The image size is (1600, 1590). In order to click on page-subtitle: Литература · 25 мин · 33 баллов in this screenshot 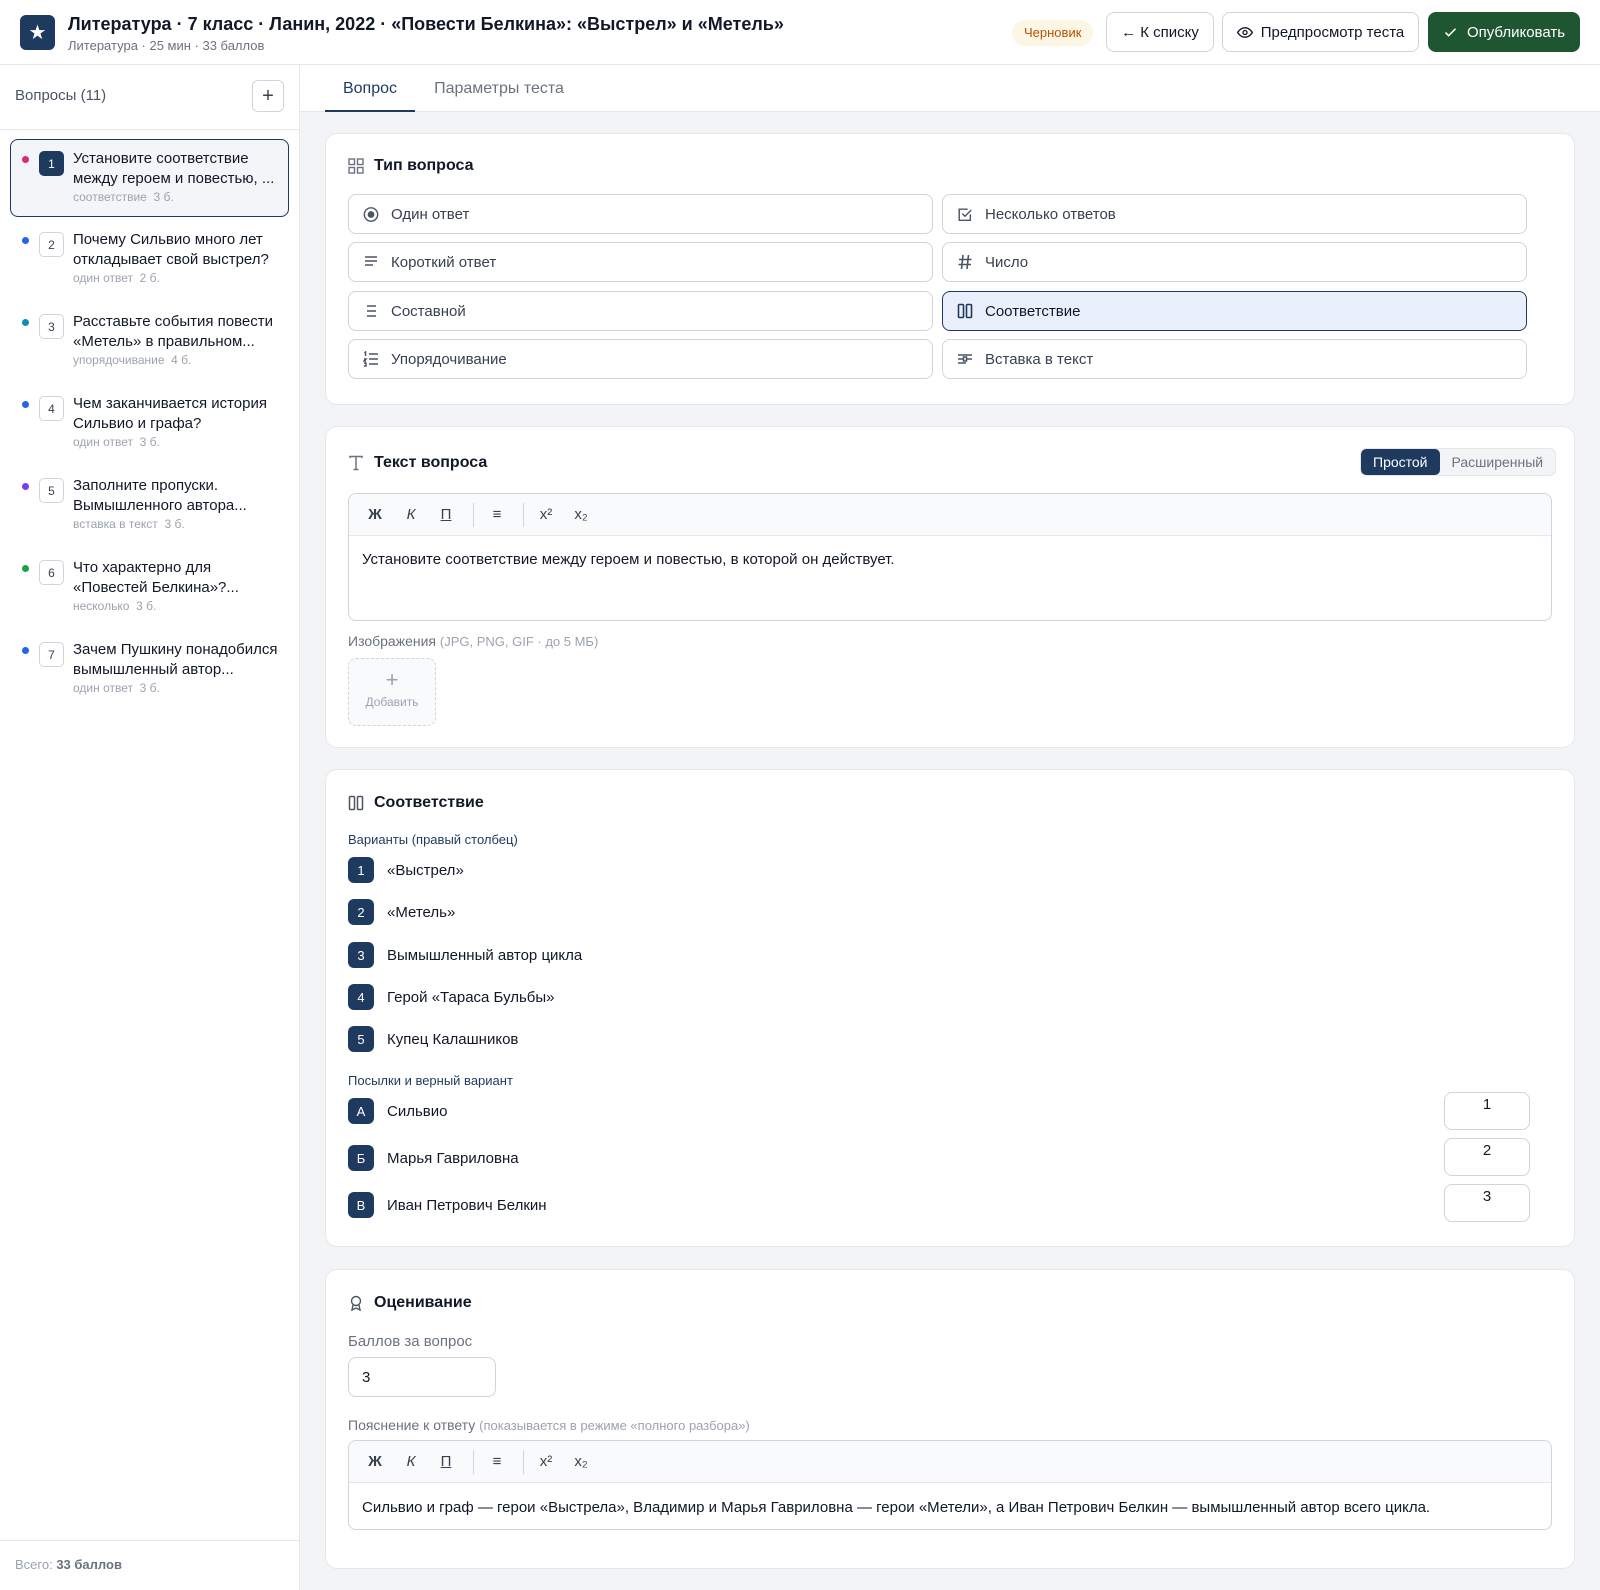, I will do `click(166, 45)`.